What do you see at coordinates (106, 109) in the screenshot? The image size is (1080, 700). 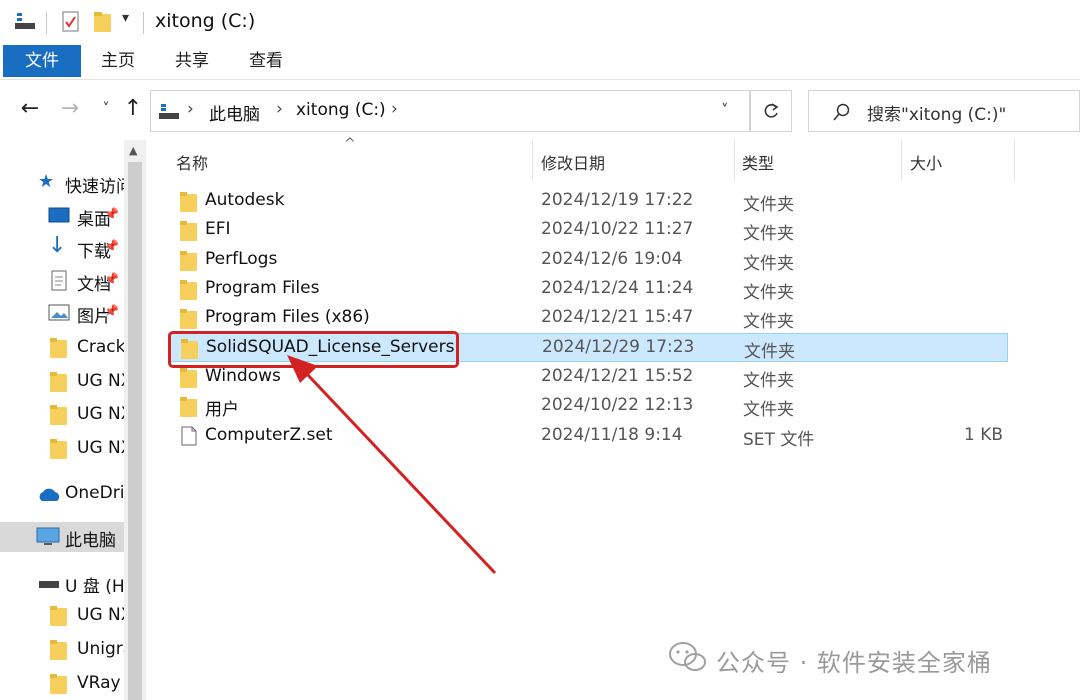 I see `recent-locations-chevron-icon: ˅` at bounding box center [106, 109].